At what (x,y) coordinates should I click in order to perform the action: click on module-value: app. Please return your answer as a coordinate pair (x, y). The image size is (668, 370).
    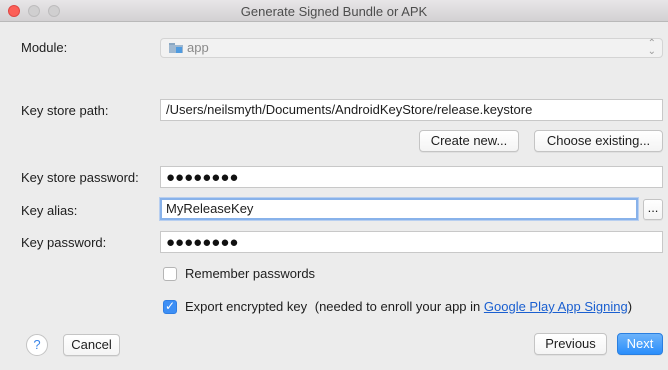
    Looking at the image, I should click on (198, 47).